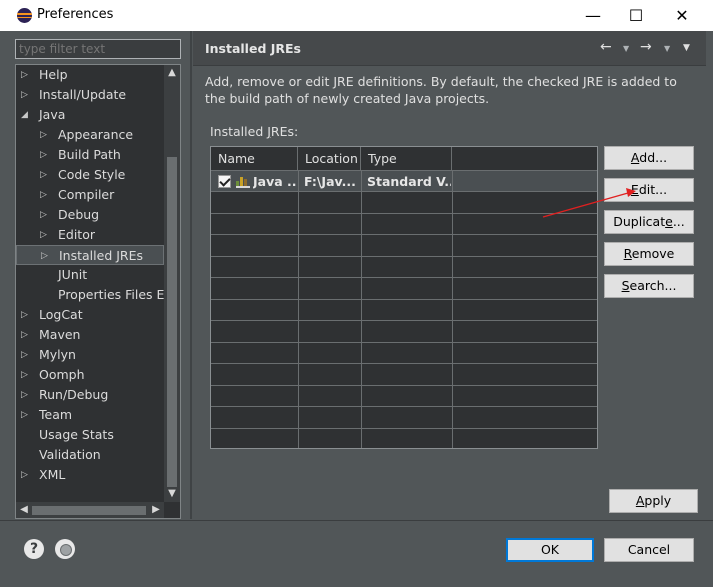 The image size is (713, 587). I want to click on tree-item: ▷ Install/Update, so click(98, 95).